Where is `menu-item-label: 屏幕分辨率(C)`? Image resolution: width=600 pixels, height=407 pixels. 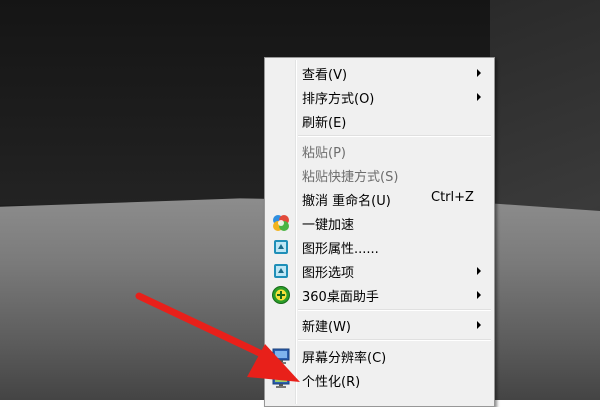
menu-item-label: 屏幕分辨率(C) is located at coordinates (344, 358).